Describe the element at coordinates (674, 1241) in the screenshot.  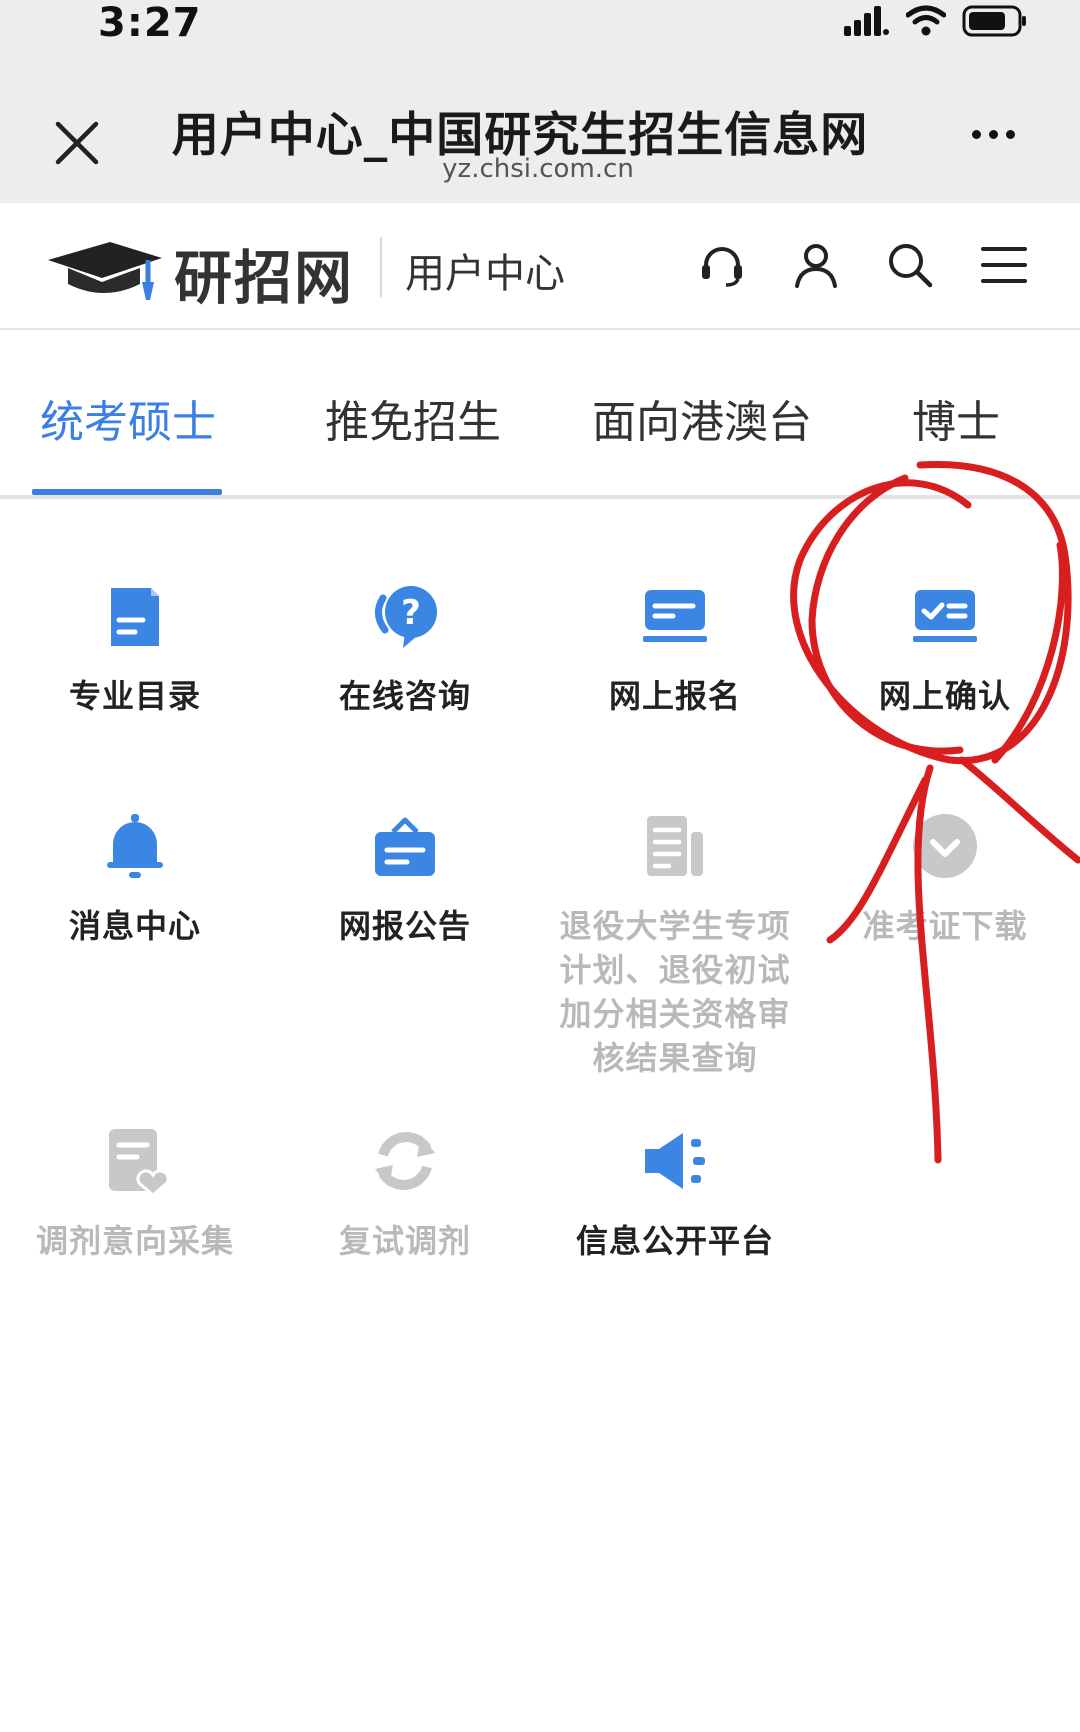
I see `grid-label: 信息公开平台` at that location.